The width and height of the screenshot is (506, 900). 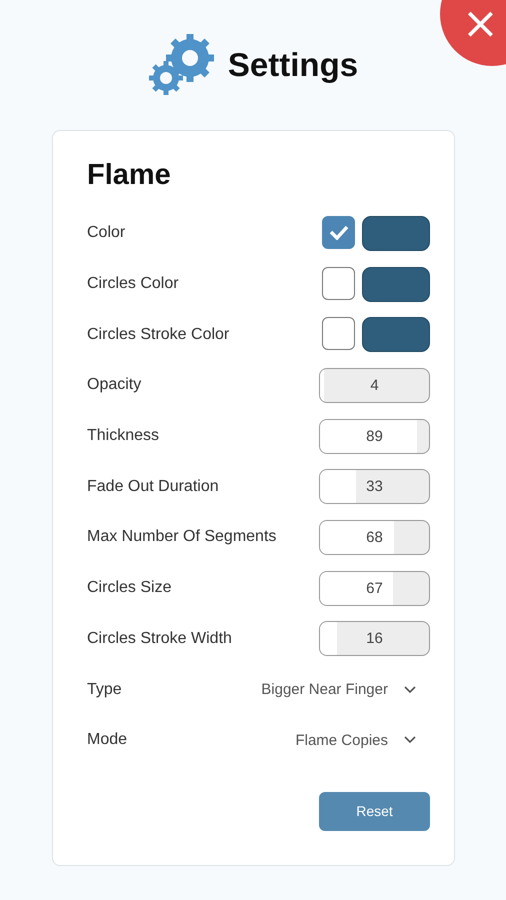 I want to click on close-button: ×, so click(x=473, y=33).